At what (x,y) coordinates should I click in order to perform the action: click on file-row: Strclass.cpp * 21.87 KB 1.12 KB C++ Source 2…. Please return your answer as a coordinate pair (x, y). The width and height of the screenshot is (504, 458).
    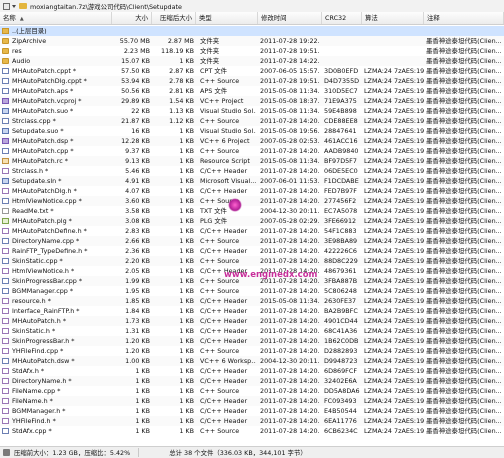
    Looking at the image, I should click on (252, 121).